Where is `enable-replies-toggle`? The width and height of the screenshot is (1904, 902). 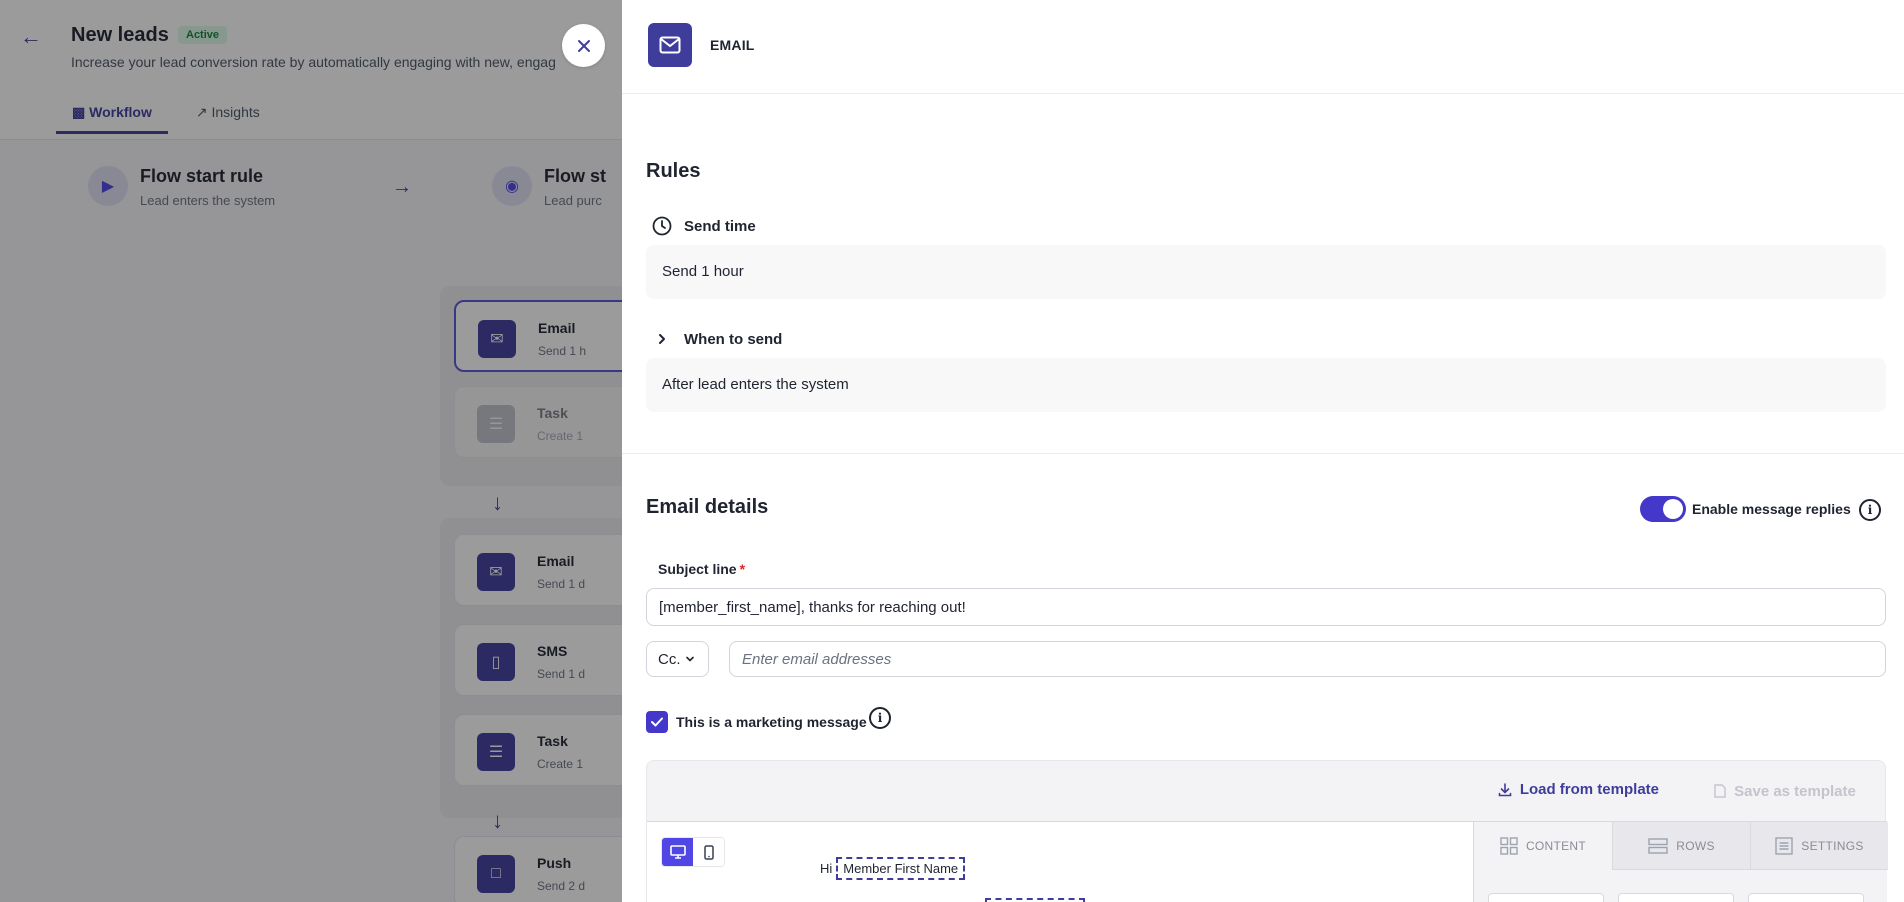
enable-replies-toggle is located at coordinates (1663, 509).